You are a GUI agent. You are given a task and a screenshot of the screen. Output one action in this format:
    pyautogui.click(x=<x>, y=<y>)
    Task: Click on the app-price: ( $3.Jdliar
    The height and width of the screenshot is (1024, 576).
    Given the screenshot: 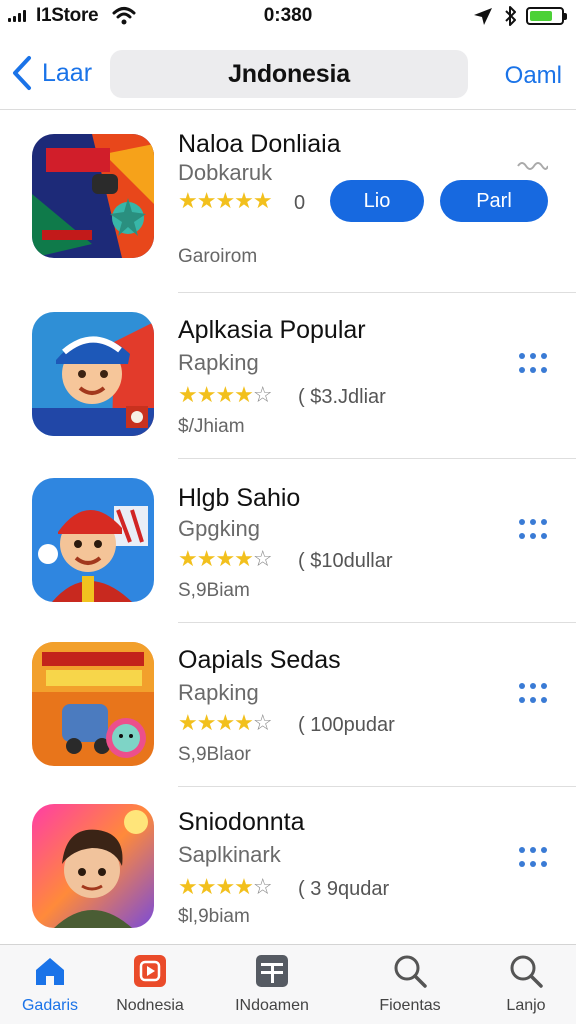 What is the action you would take?
    pyautogui.click(x=342, y=397)
    